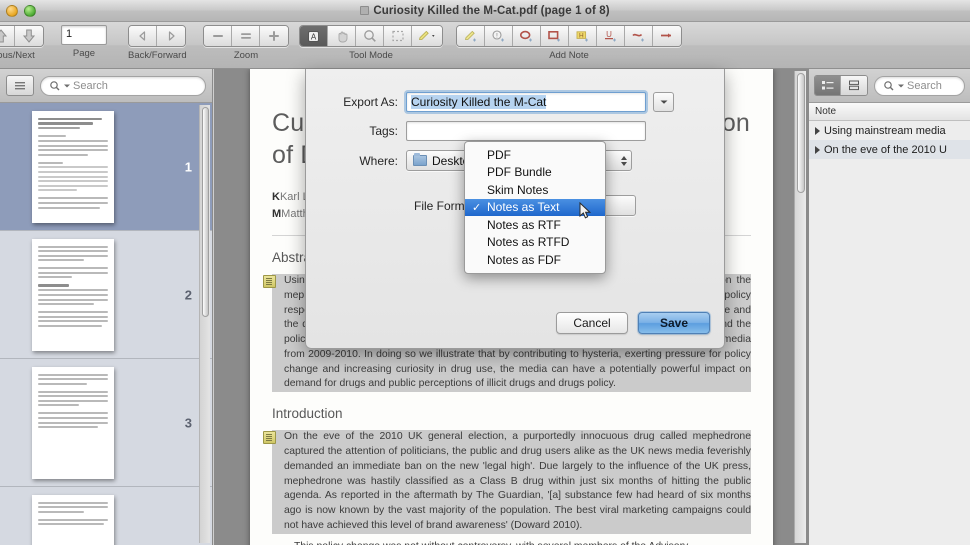  What do you see at coordinates (885, 130) in the screenshot?
I see `note-text: Using mainstream media` at bounding box center [885, 130].